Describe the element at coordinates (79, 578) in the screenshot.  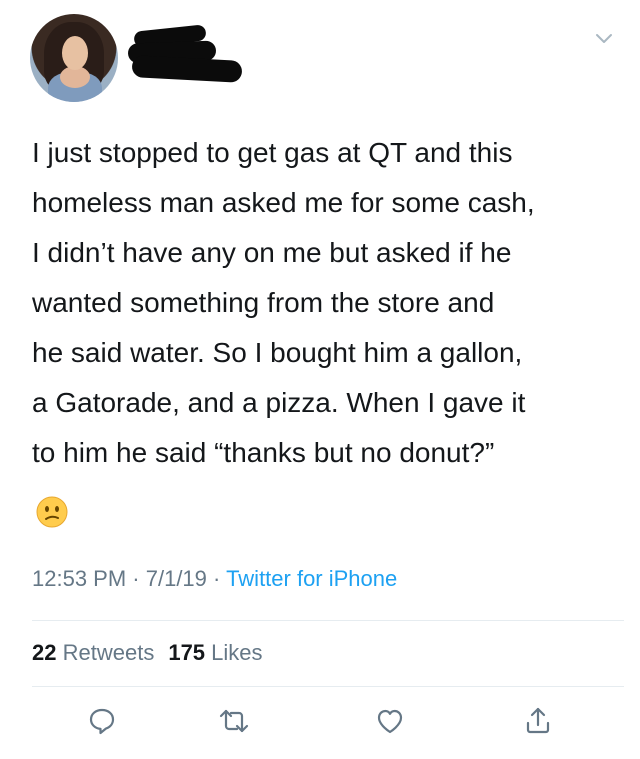
I see `tweet-time: 12:53 PM` at that location.